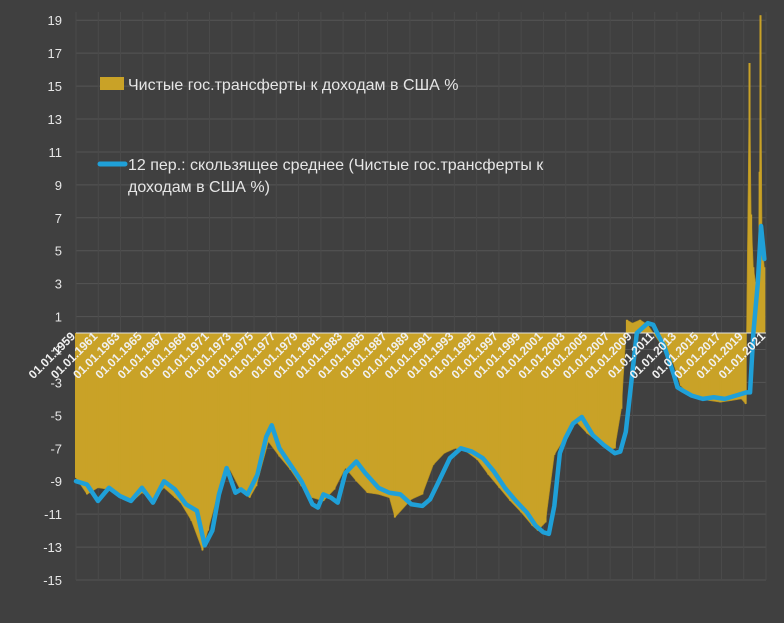 The height and width of the screenshot is (623, 784). What do you see at coordinates (56, 415) in the screenshot?
I see `y-tick-label: -5` at bounding box center [56, 415].